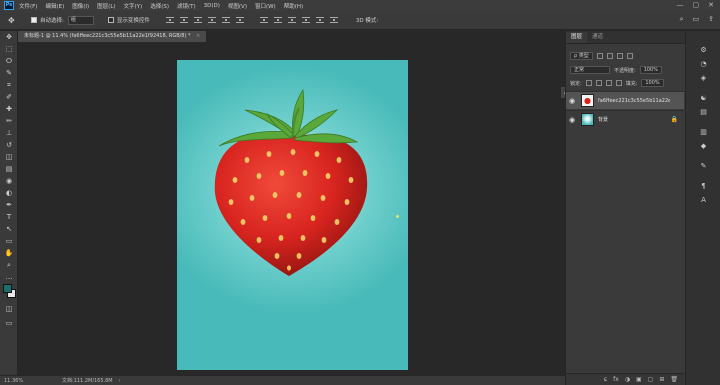 Image resolution: width=720 pixels, height=385 pixels. I want to click on move-icon: ✥, so click(9, 37).